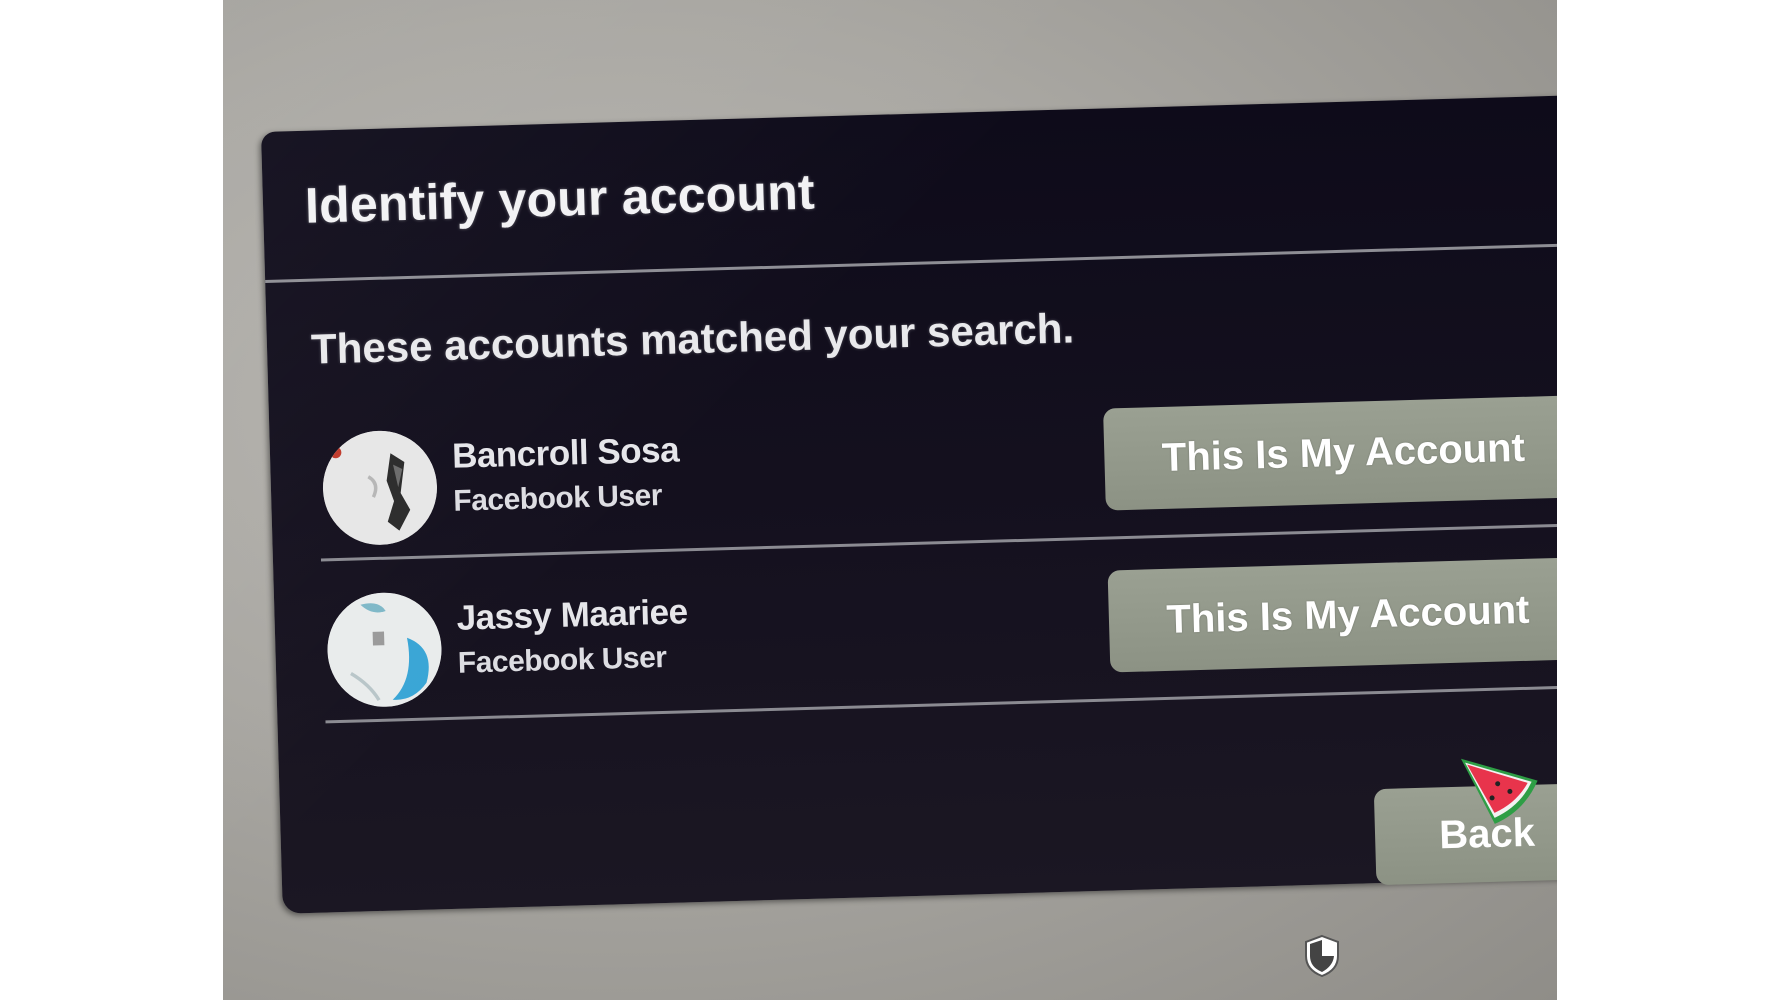 The height and width of the screenshot is (1000, 1778). What do you see at coordinates (692, 338) in the screenshot?
I see `dialog-subtitle: These accounts matched your search.` at bounding box center [692, 338].